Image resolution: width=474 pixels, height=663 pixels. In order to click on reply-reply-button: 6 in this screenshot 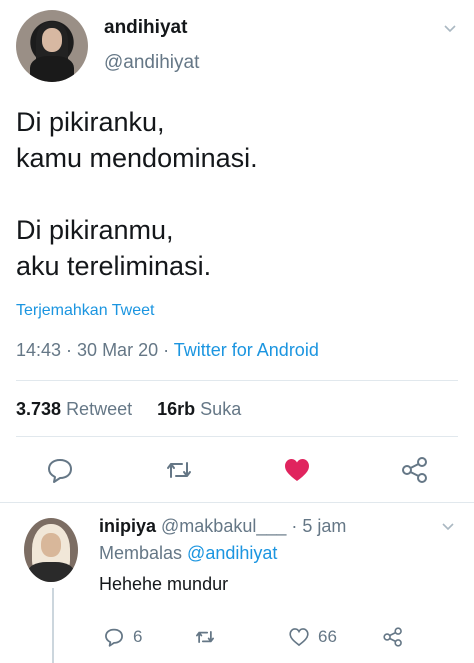, I will do `click(122, 637)`.